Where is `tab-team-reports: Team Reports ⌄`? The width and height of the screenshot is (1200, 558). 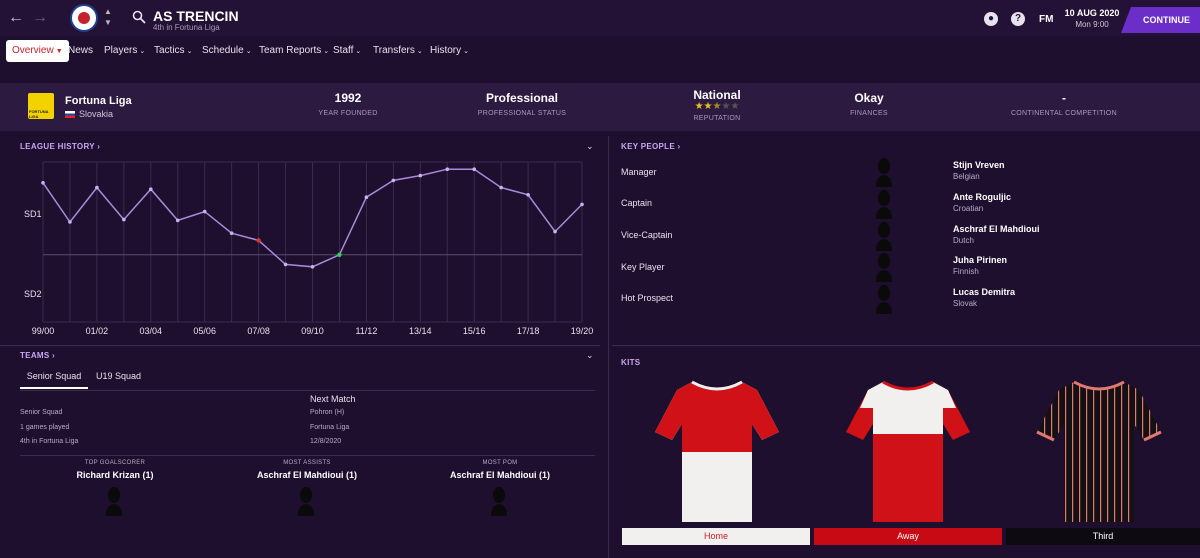
tab-team-reports: Team Reports ⌄ is located at coordinates (294, 51).